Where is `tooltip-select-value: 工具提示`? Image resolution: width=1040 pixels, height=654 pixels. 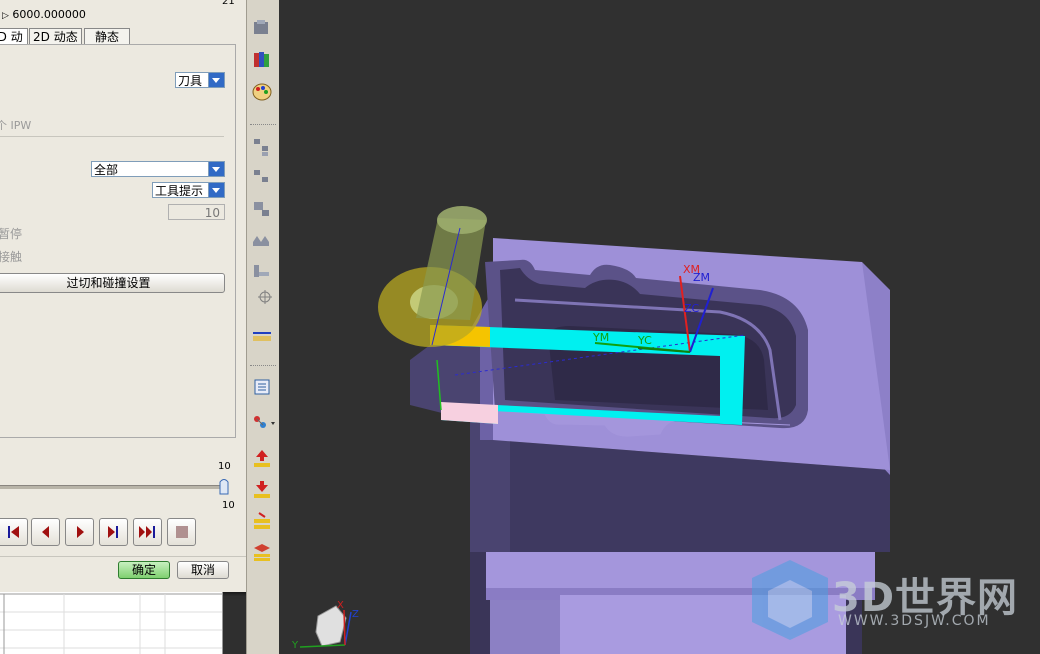 tooltip-select-value: 工具提示 is located at coordinates (179, 191).